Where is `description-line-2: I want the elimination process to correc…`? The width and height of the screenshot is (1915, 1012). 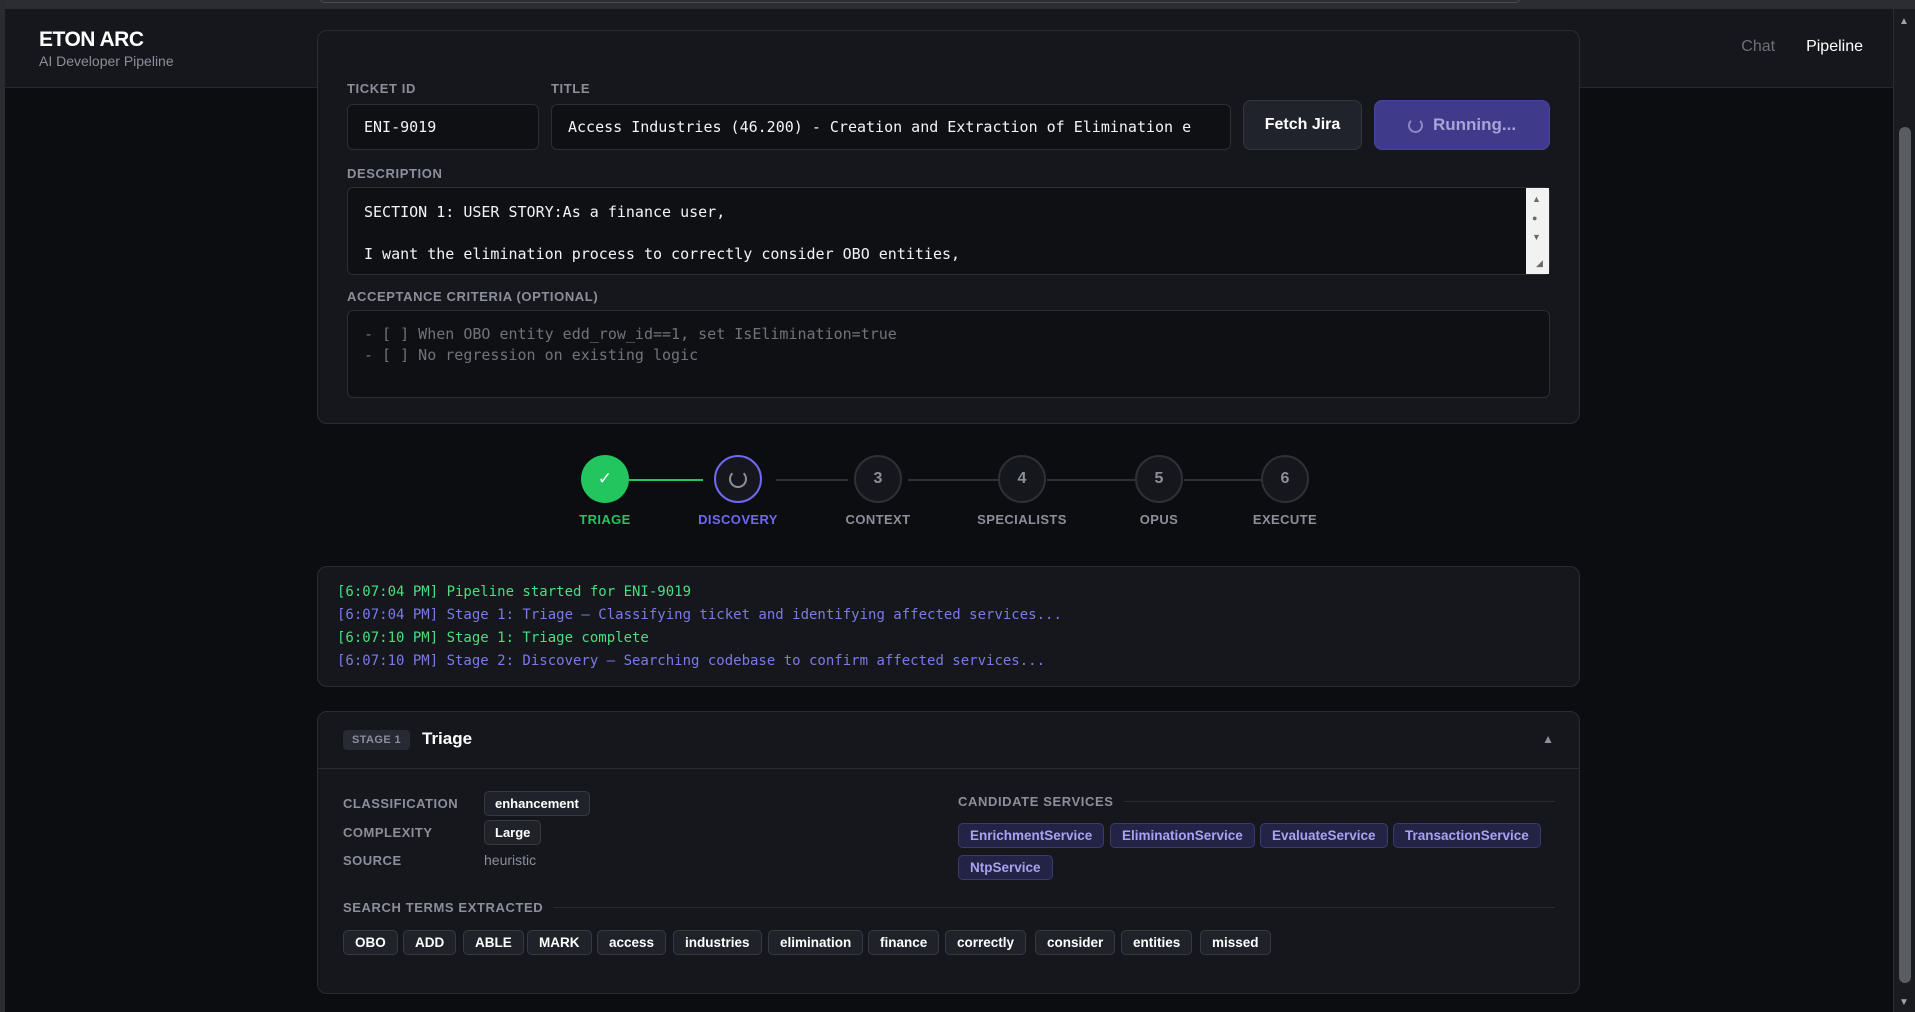
description-line-2: I want the elimination process to correc… is located at coordinates (662, 254).